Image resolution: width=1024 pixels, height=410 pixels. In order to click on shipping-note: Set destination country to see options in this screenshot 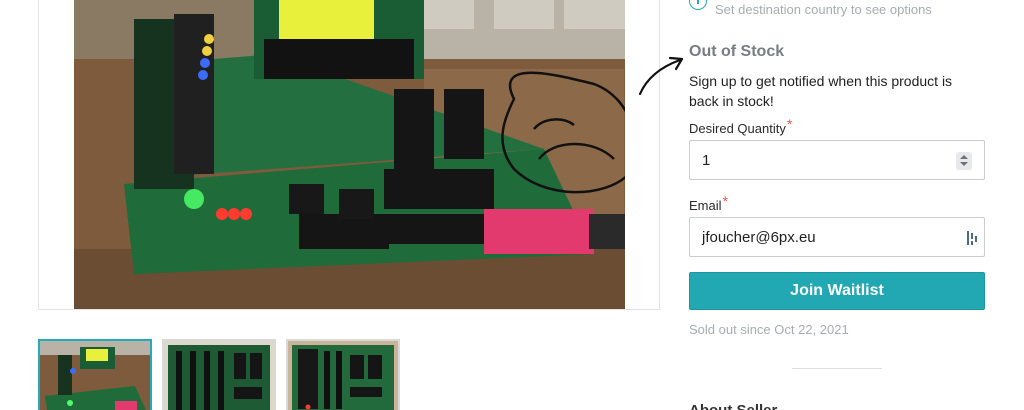, I will do `click(823, 9)`.